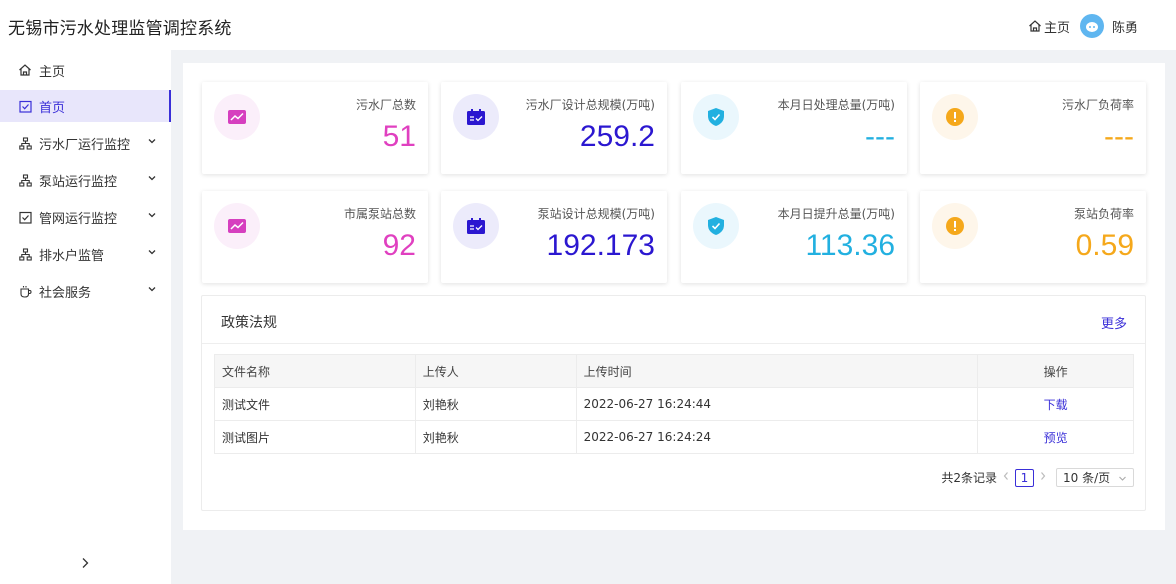 Image resolution: width=1176 pixels, height=584 pixels. What do you see at coordinates (969, 478) in the screenshot?
I see `pagination-total: 共2条记录` at bounding box center [969, 478].